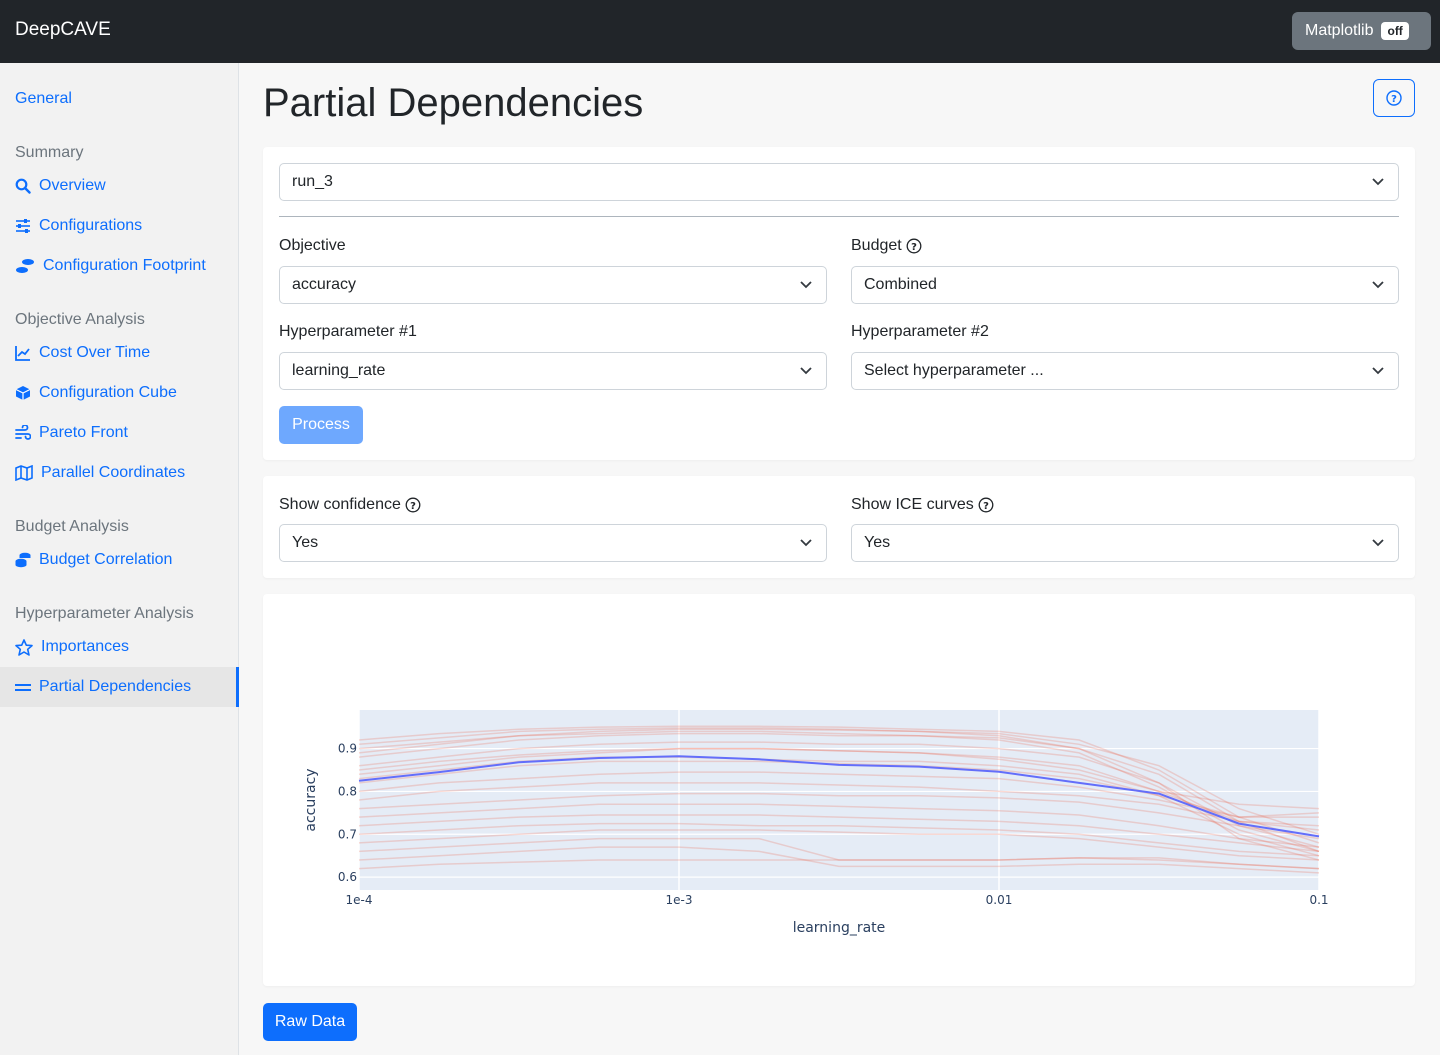 Image resolution: width=1440 pixels, height=1055 pixels. Describe the element at coordinates (22, 353) in the screenshot. I see `chart-line-icon` at that location.